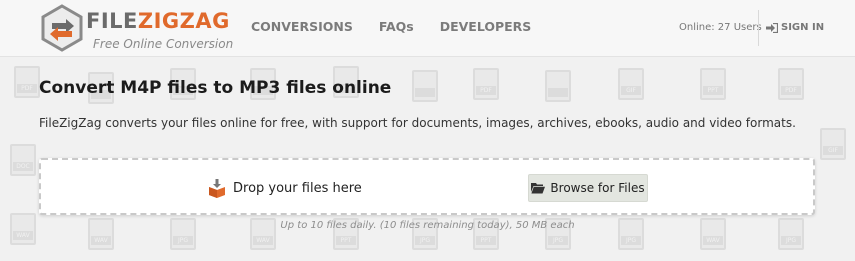 The image size is (855, 261). What do you see at coordinates (302, 26) in the screenshot?
I see `nav-conversions: CONVERSIONS` at bounding box center [302, 26].